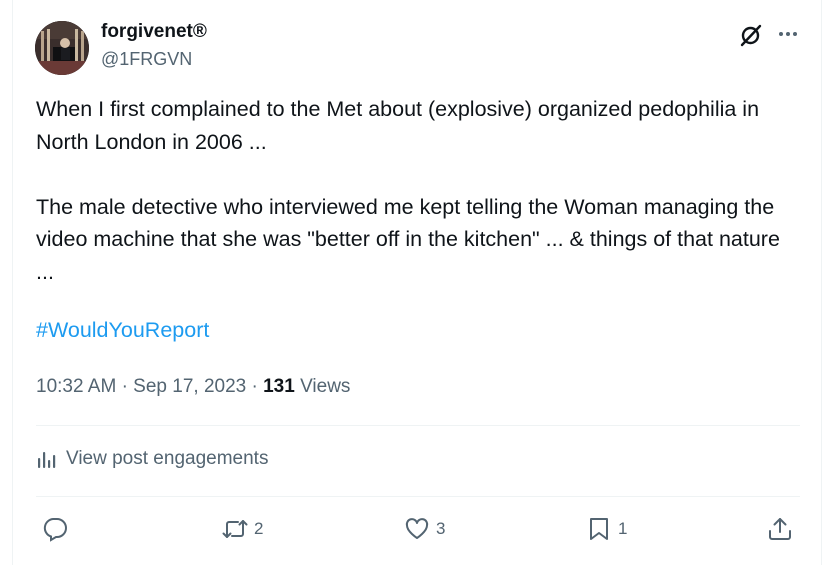 This screenshot has height=565, width=825. What do you see at coordinates (279, 386) in the screenshot?
I see `views-count: 131` at bounding box center [279, 386].